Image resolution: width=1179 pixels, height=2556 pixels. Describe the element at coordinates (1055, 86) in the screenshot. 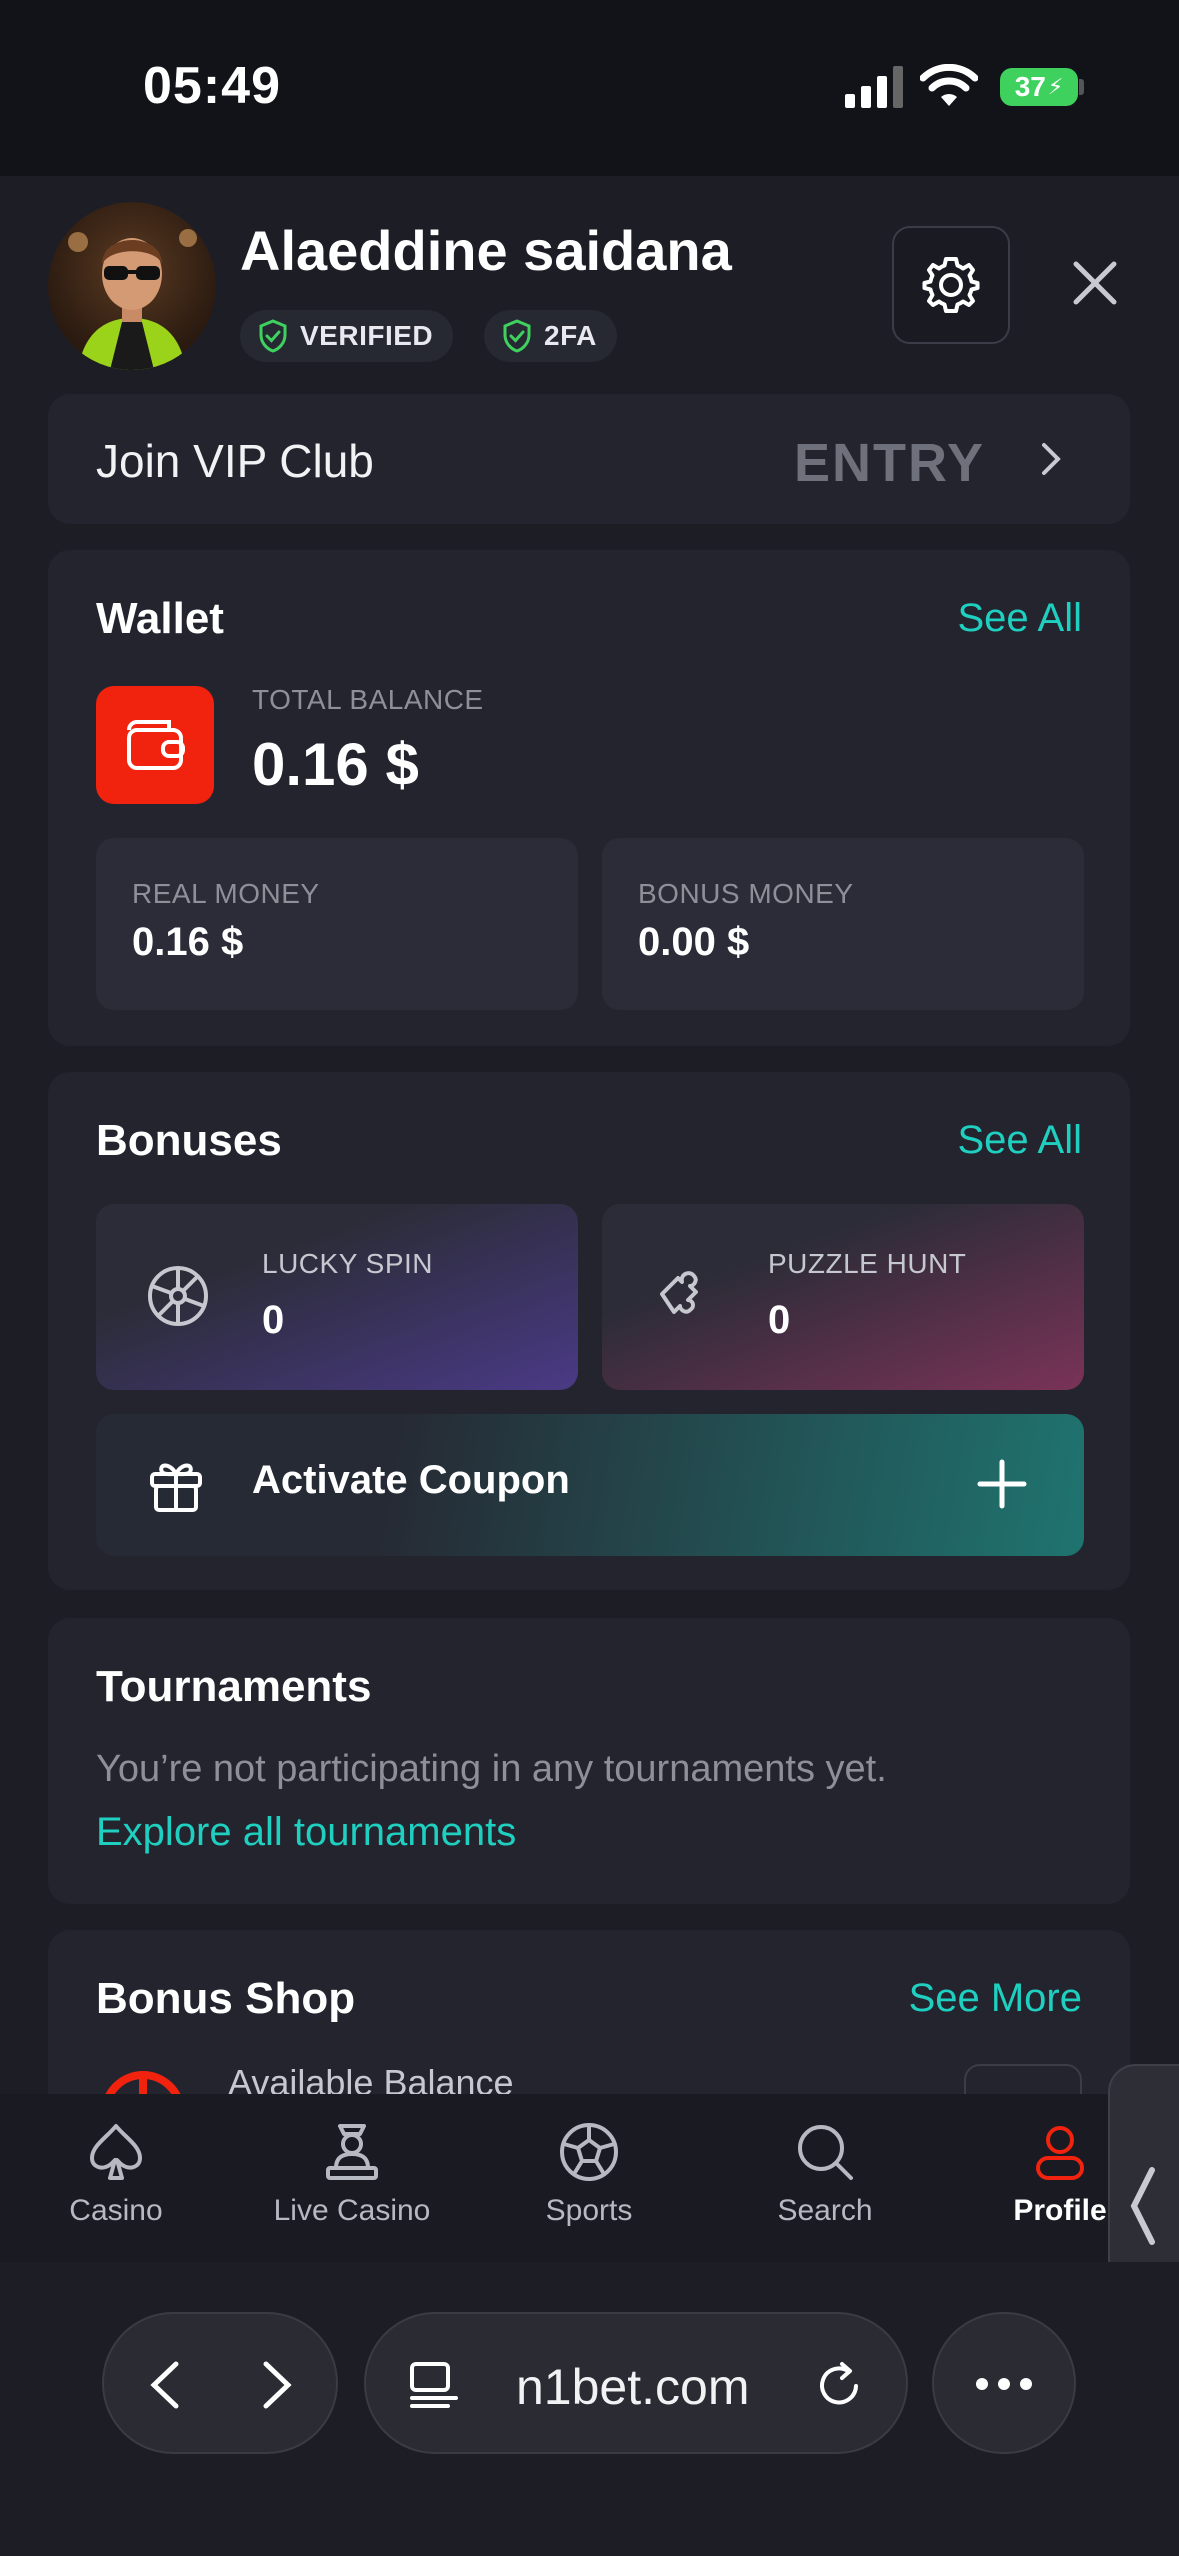

I see `charging-icon: ⚡` at that location.